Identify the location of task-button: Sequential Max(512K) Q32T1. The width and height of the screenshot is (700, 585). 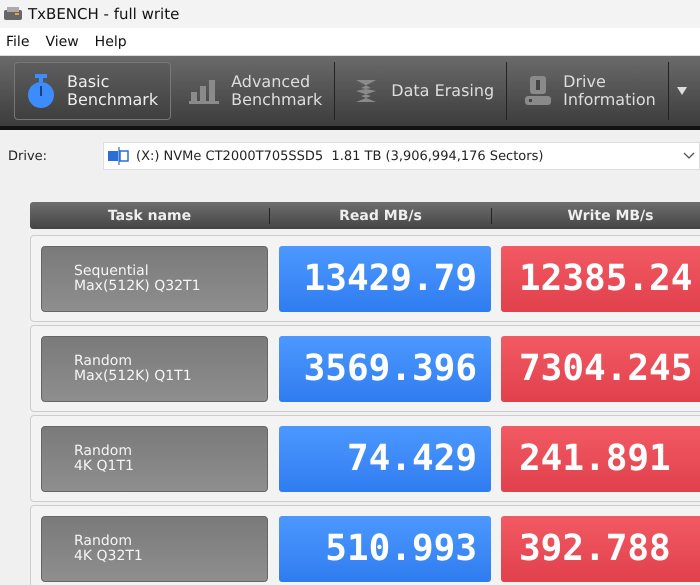
(154, 279).